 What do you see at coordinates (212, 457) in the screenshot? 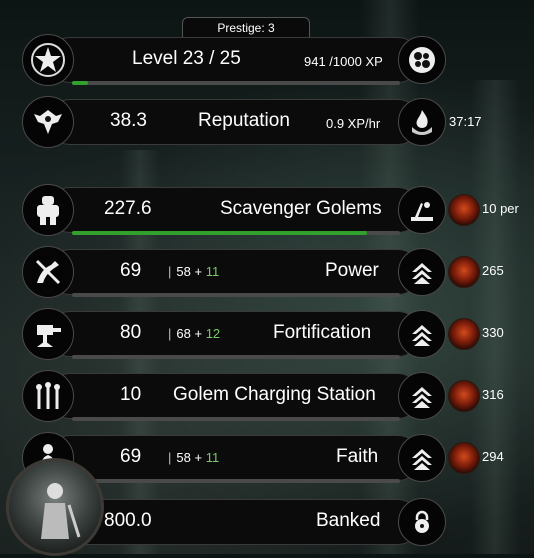
I see `faith-bonus: 11` at bounding box center [212, 457].